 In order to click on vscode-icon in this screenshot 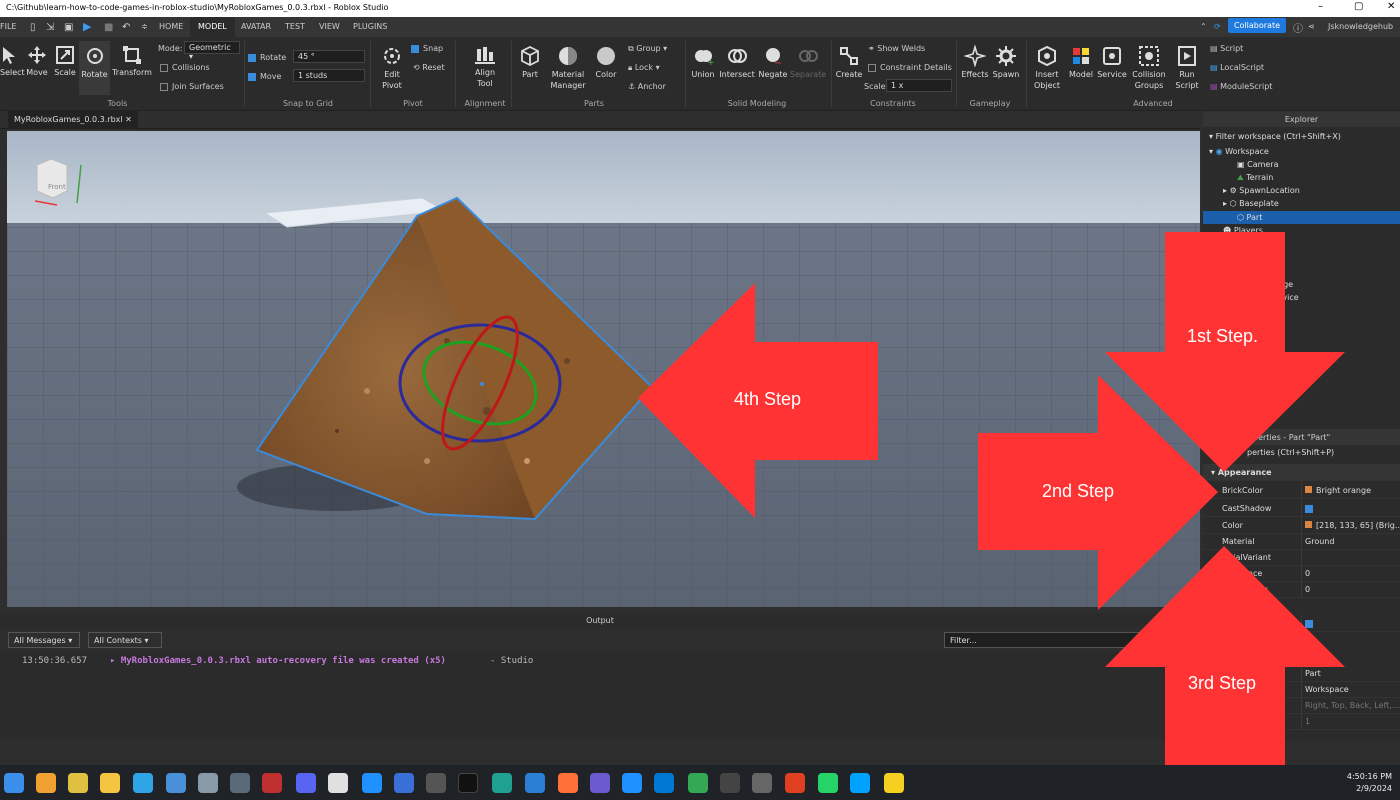, I will do `click(535, 783)`.